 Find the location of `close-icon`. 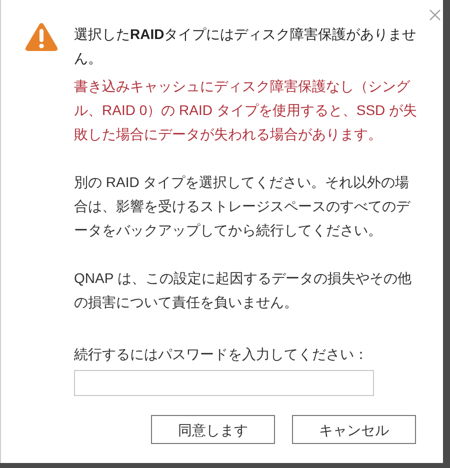

close-icon is located at coordinates (435, 15).